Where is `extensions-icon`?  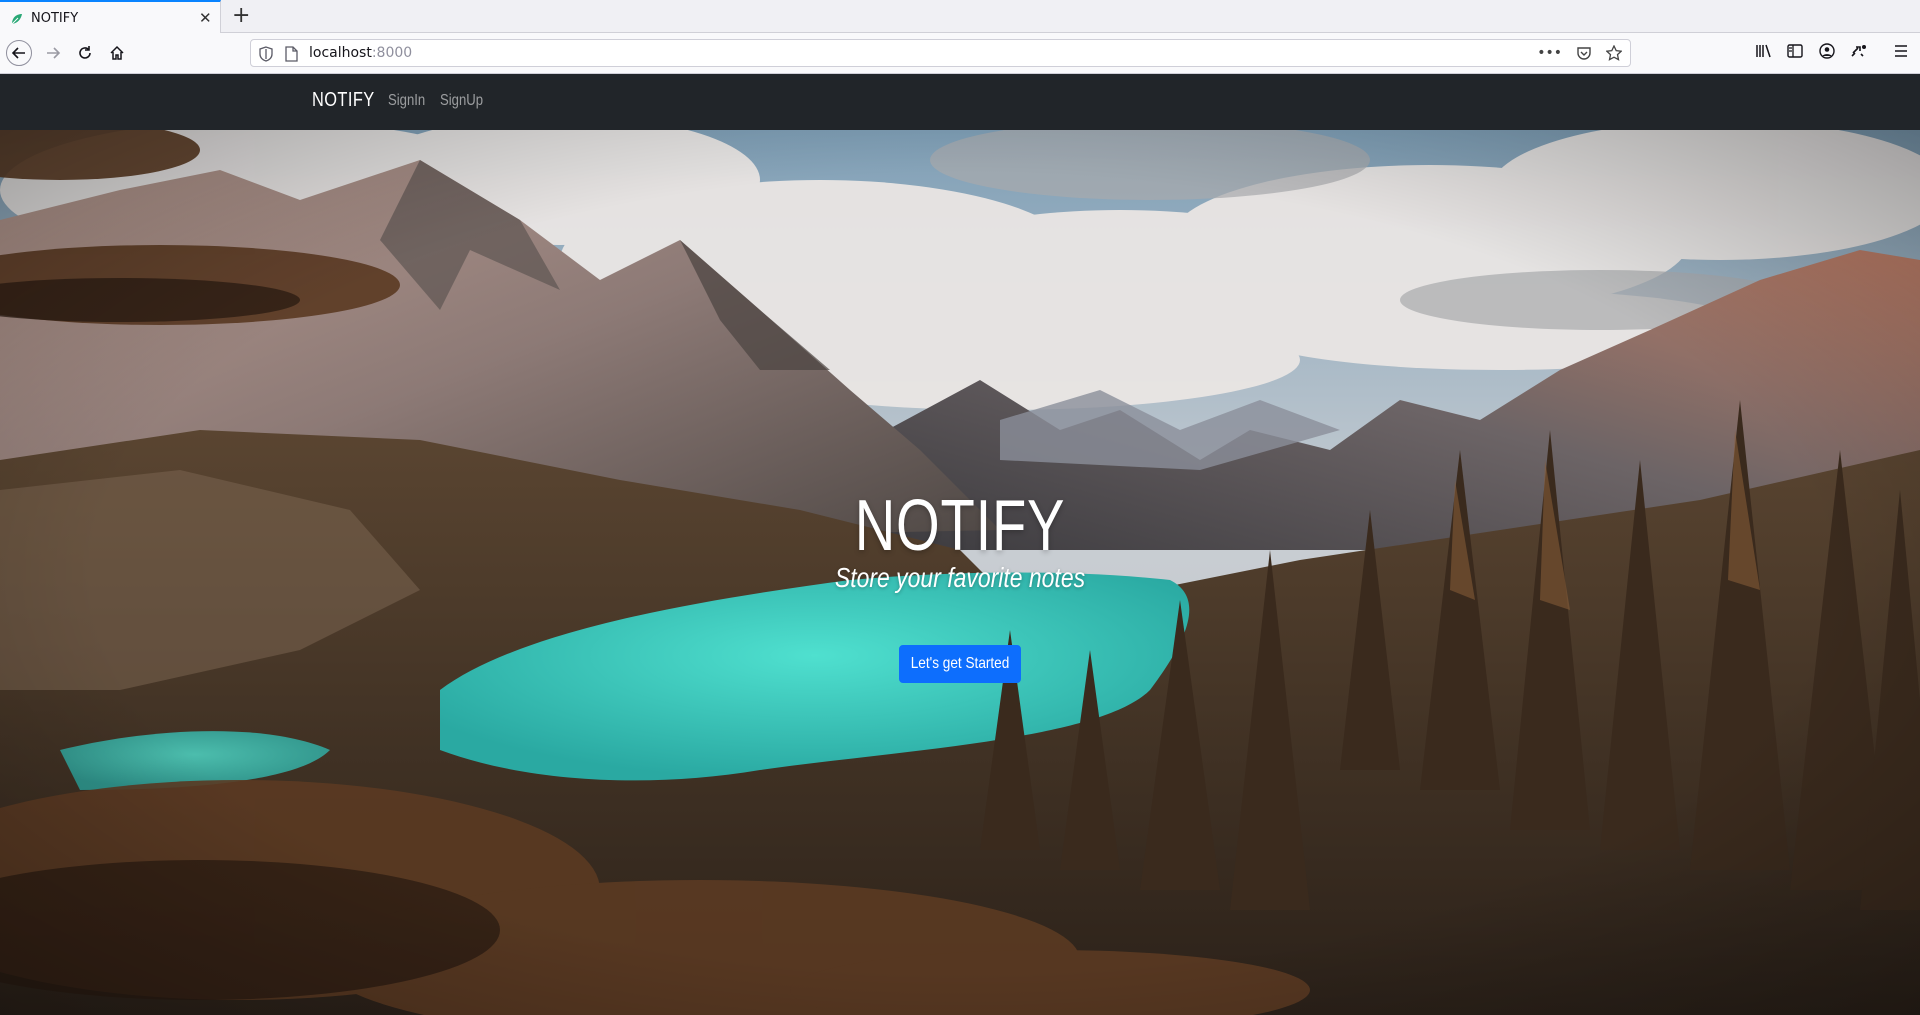
extensions-icon is located at coordinates (1858, 51).